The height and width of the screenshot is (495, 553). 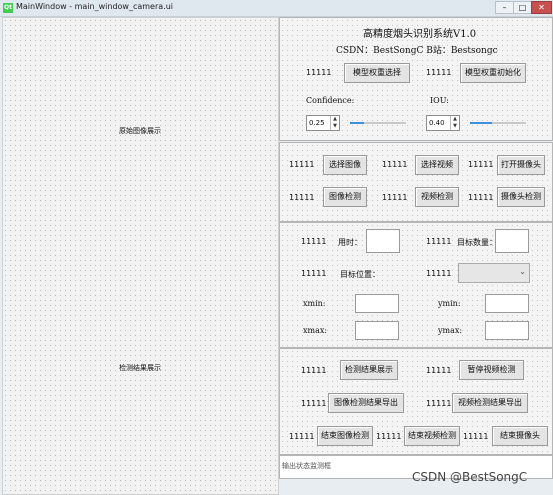 What do you see at coordinates (350, 242) in the screenshot?
I see `time-label: 用时：` at bounding box center [350, 242].